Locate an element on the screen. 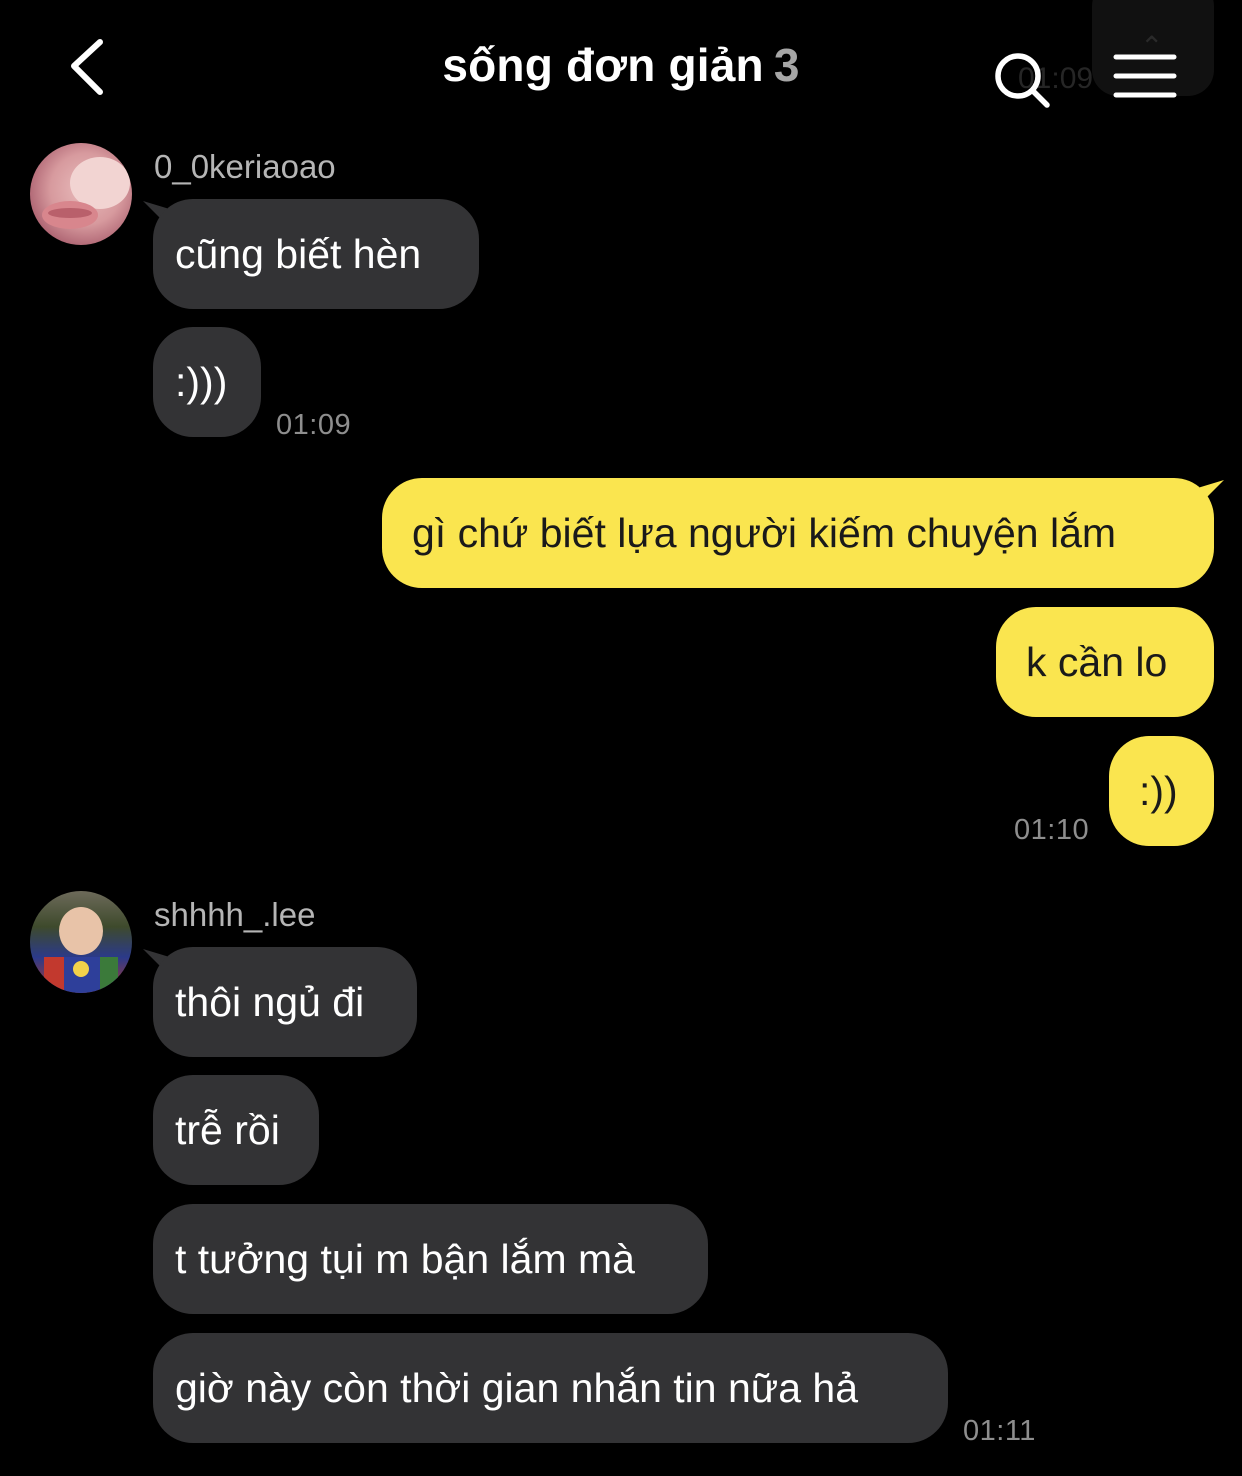 This screenshot has width=1242, height=1476. chat-name: sống đơn giản is located at coordinates (603, 65).